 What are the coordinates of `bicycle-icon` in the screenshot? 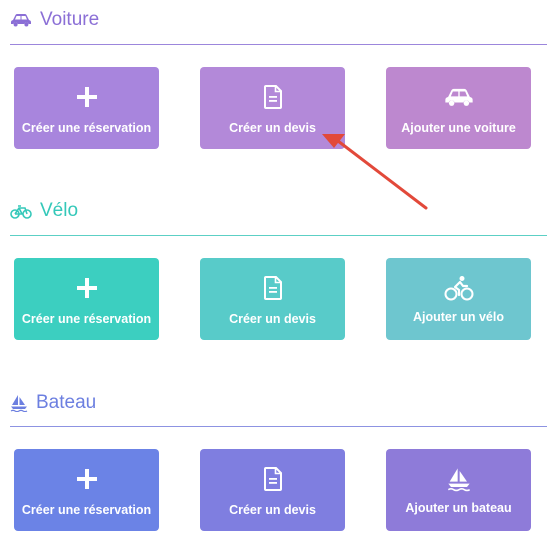 It's located at (21, 211).